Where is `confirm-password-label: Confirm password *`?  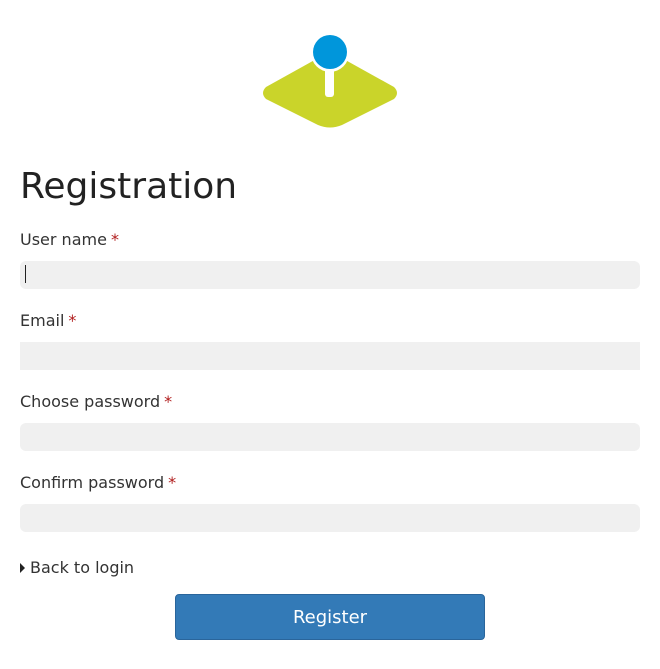 confirm-password-label: Confirm password * is located at coordinates (98, 483).